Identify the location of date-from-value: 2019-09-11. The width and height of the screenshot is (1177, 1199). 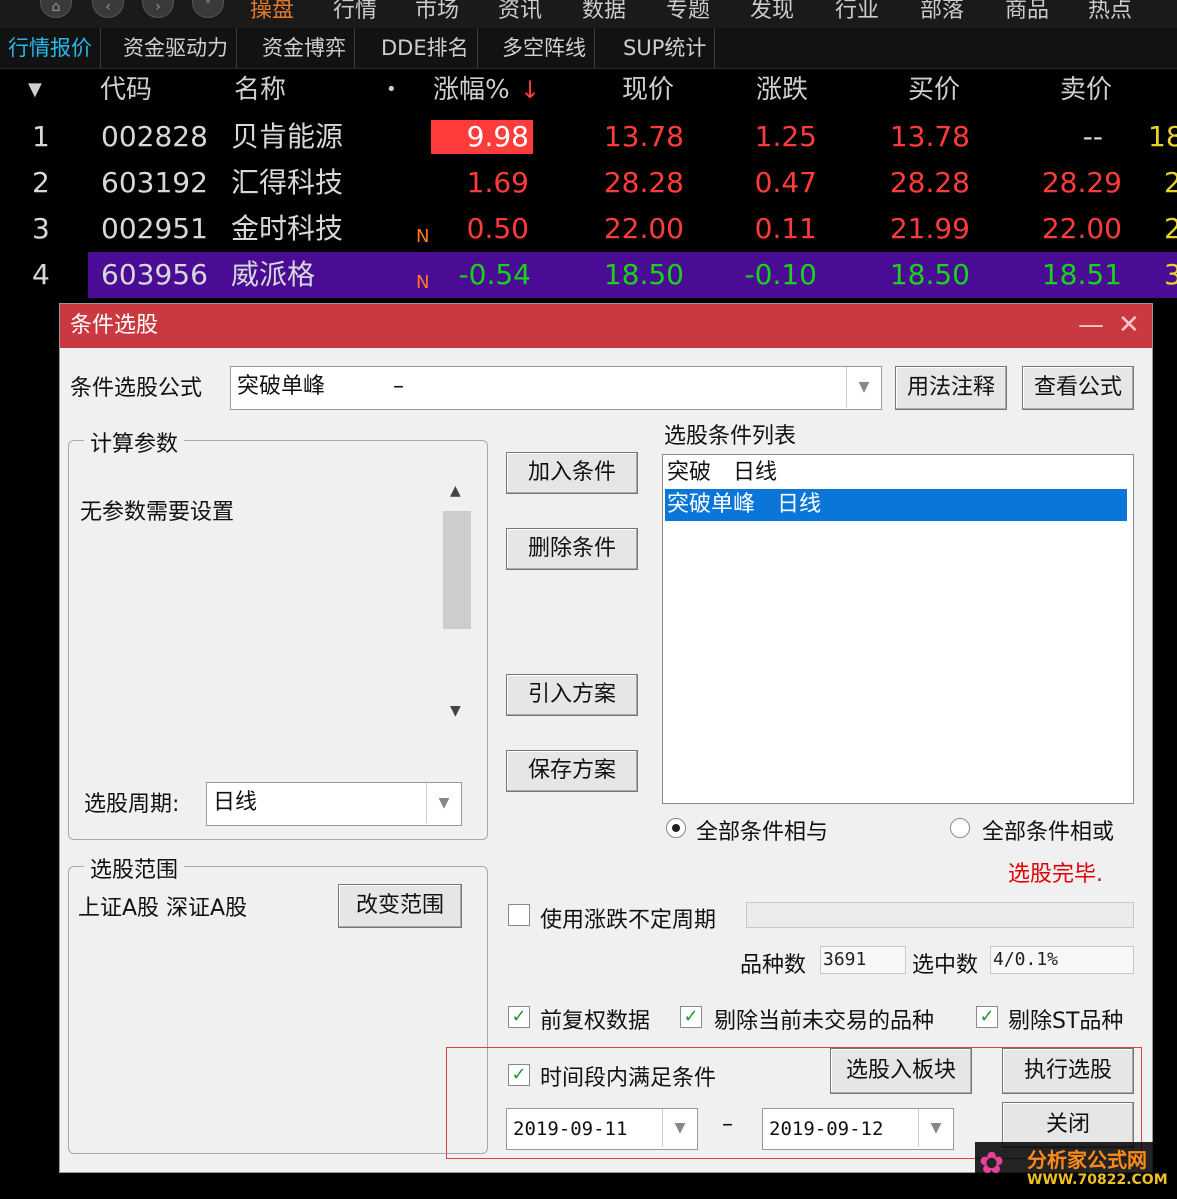
(570, 1129).